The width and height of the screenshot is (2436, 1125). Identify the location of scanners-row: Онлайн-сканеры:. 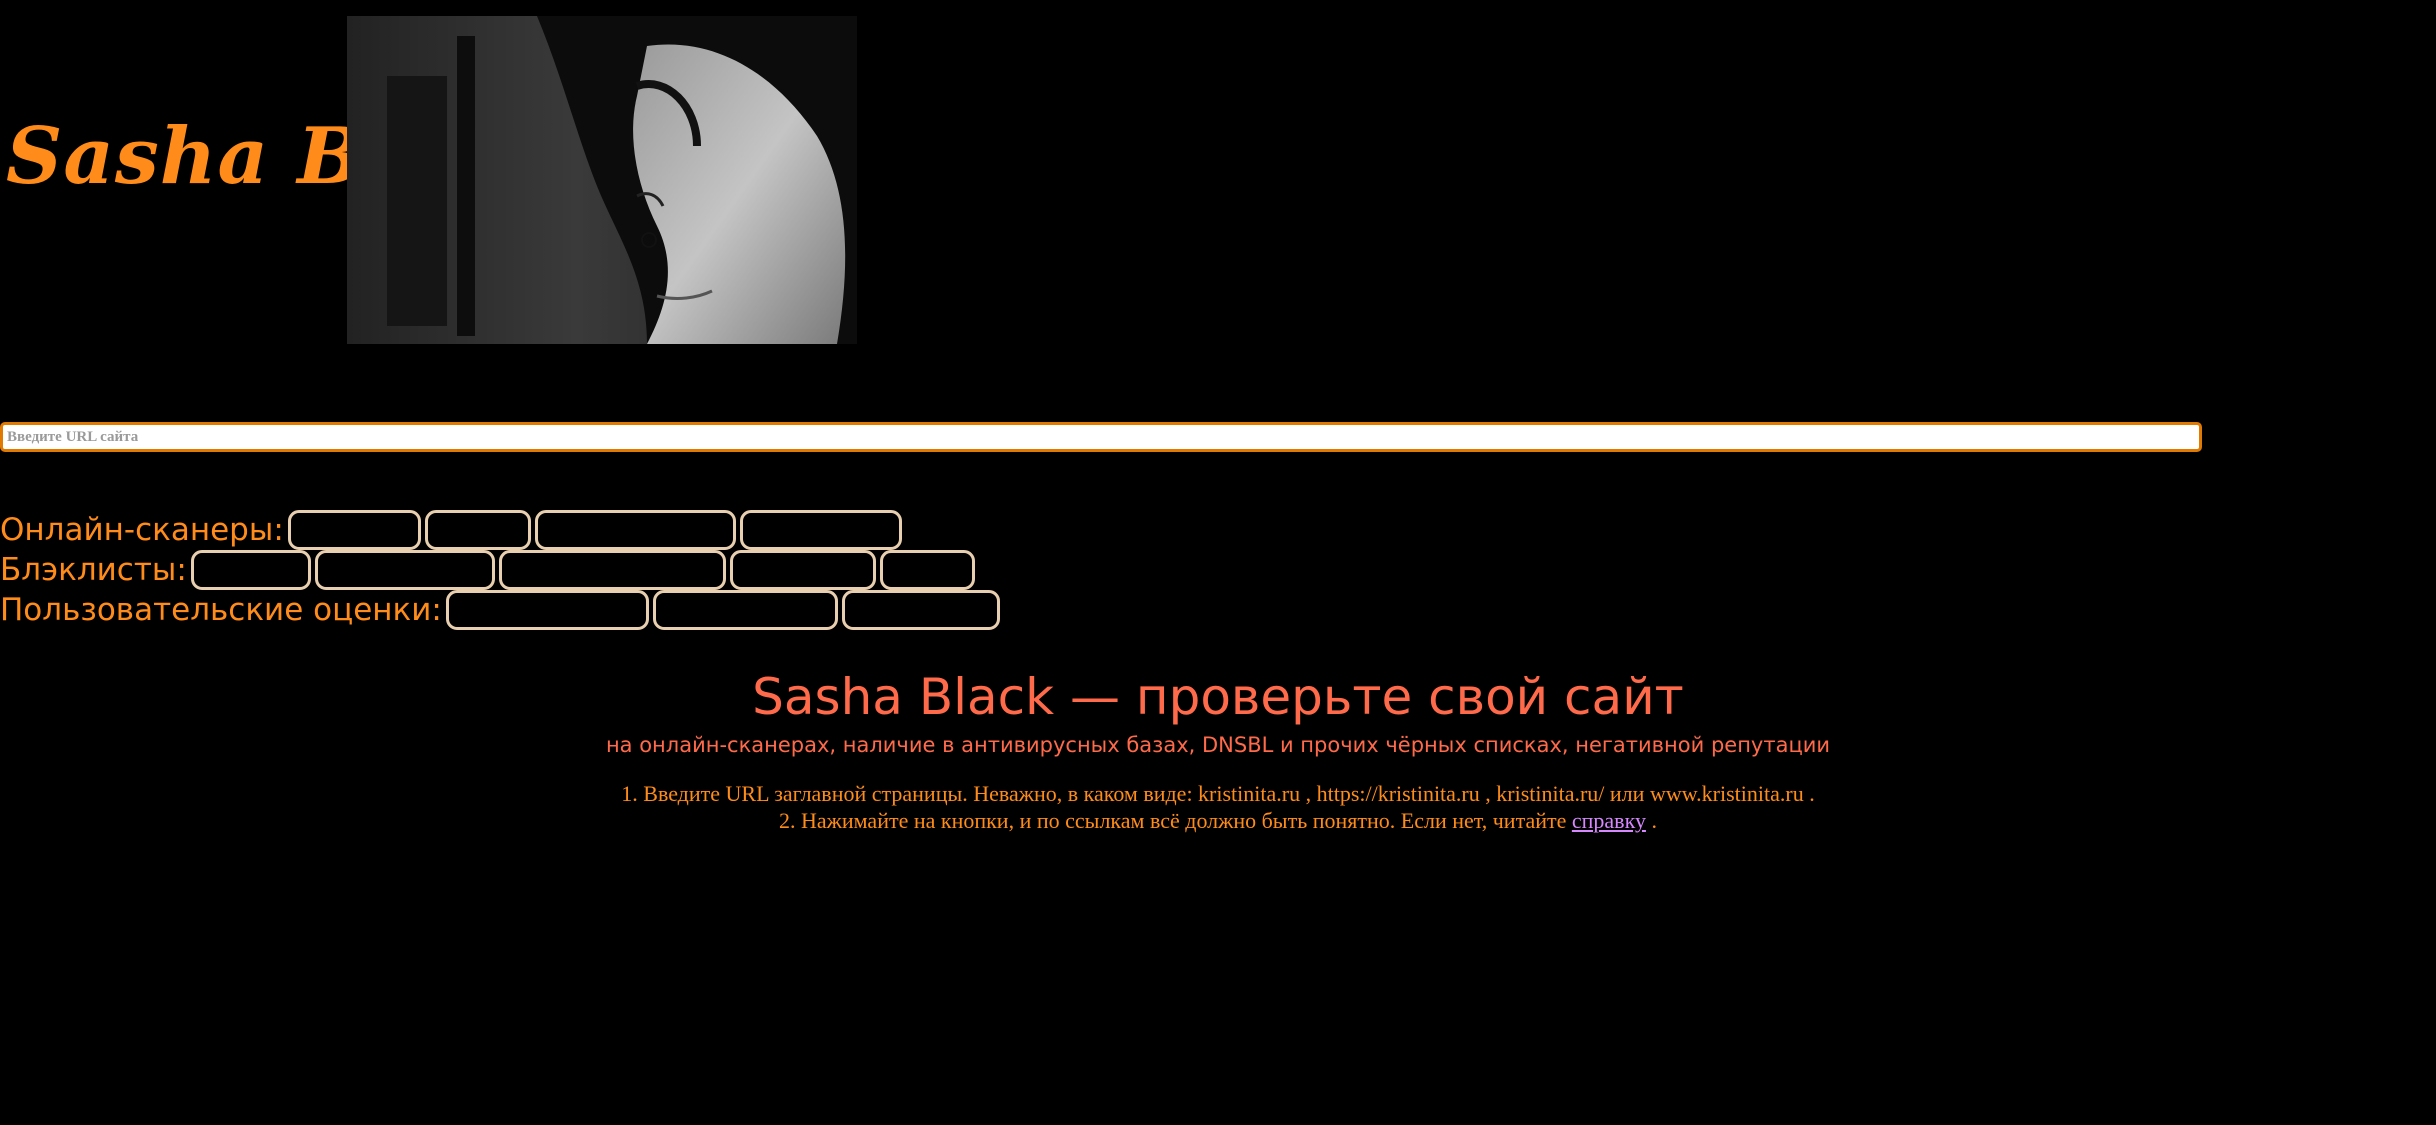
(453, 530).